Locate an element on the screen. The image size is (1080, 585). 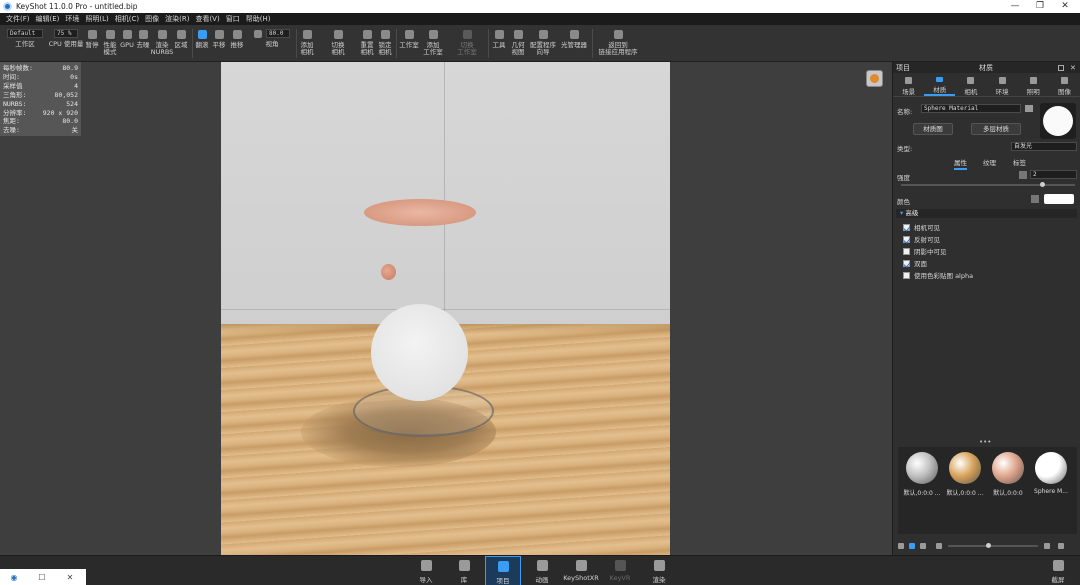
subtab-textures: 纹理 is located at coordinates (989, 162).